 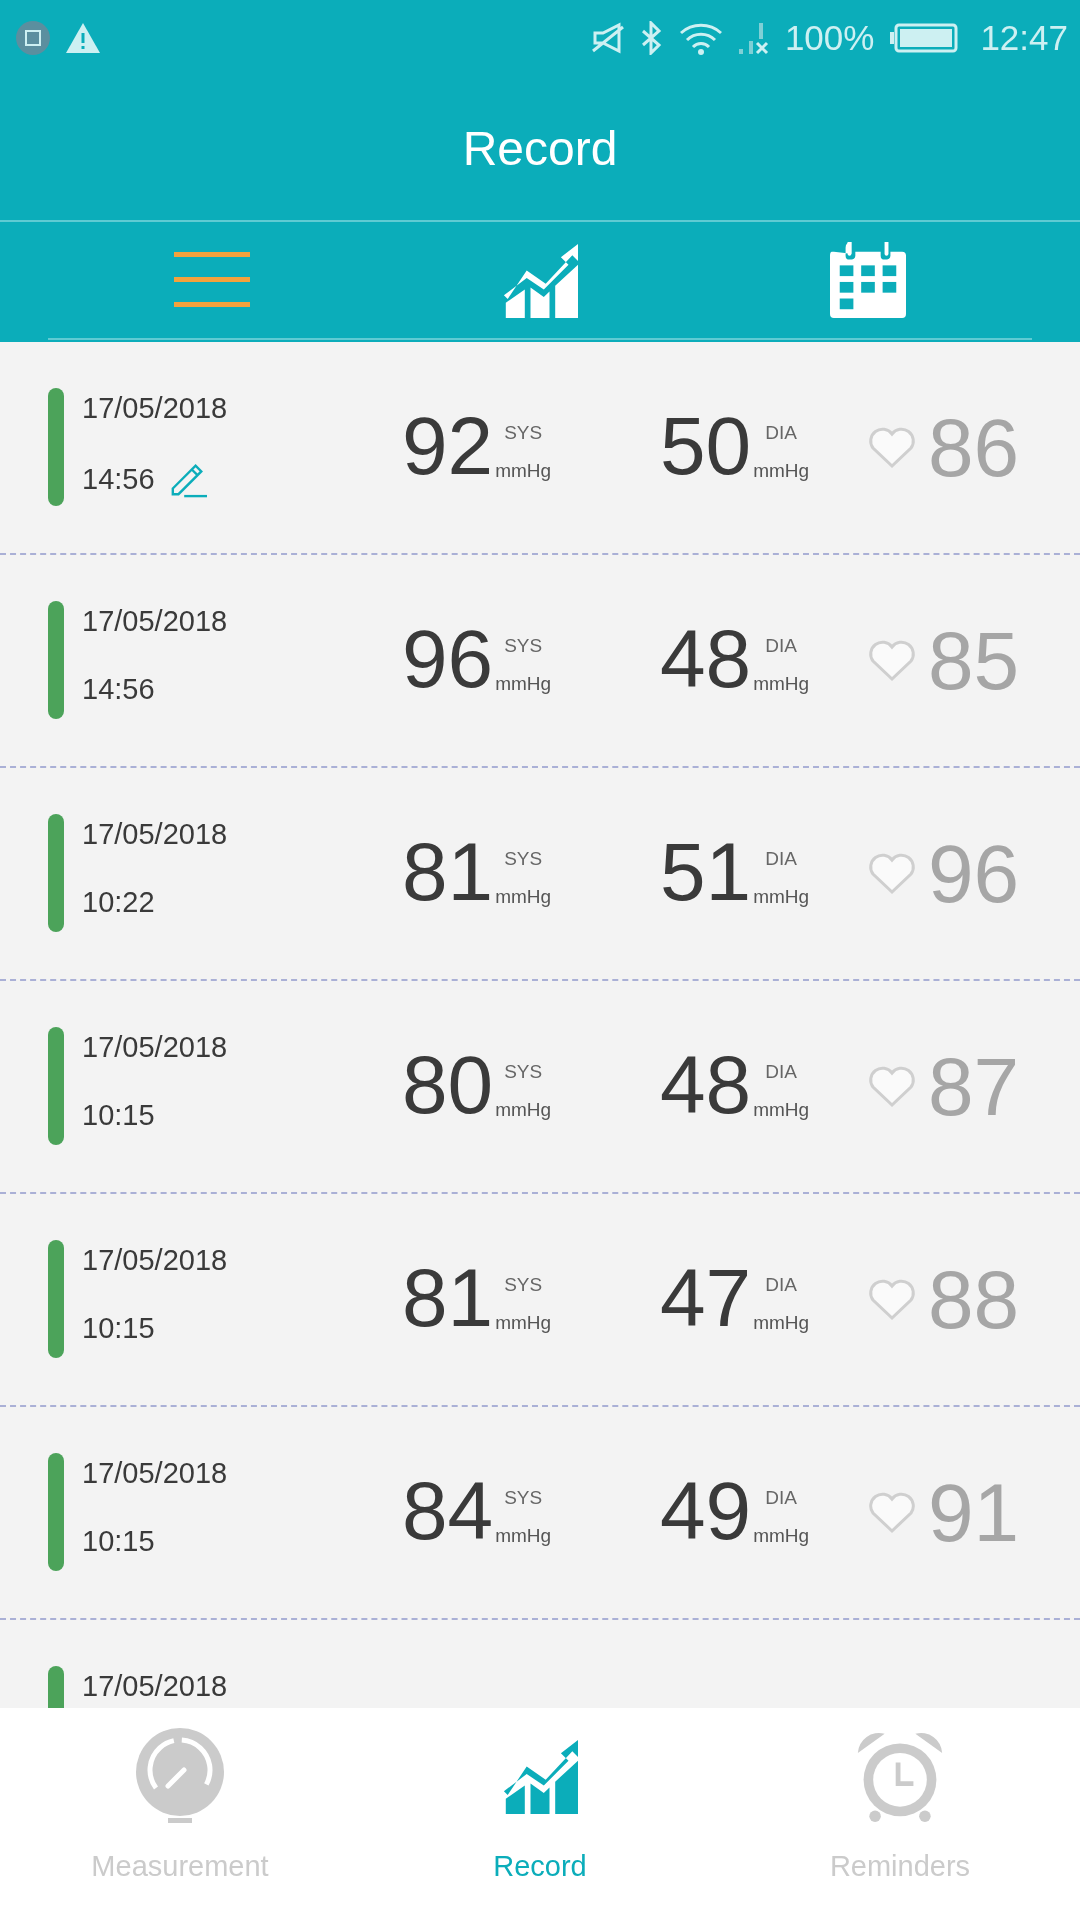 What do you see at coordinates (974, 1087) in the screenshot?
I see `pulse-value: 87` at bounding box center [974, 1087].